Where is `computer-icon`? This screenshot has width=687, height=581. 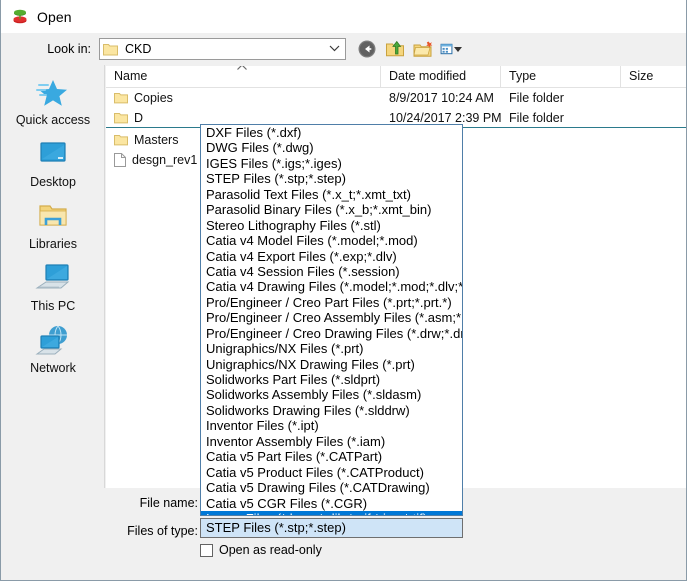 computer-icon is located at coordinates (53, 279).